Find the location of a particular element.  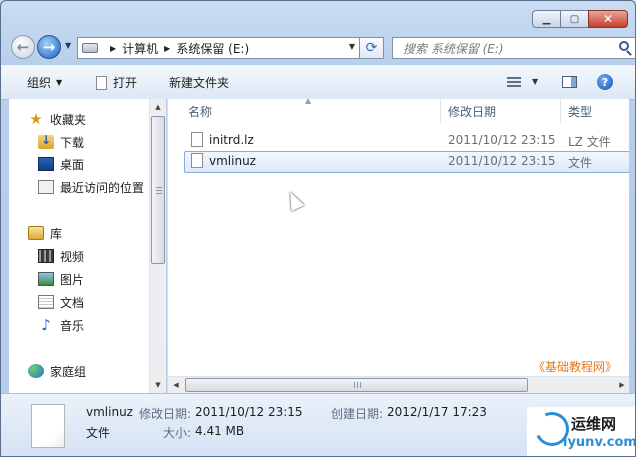

site-logo: 运维网 iyunv.com is located at coordinates (581, 431).